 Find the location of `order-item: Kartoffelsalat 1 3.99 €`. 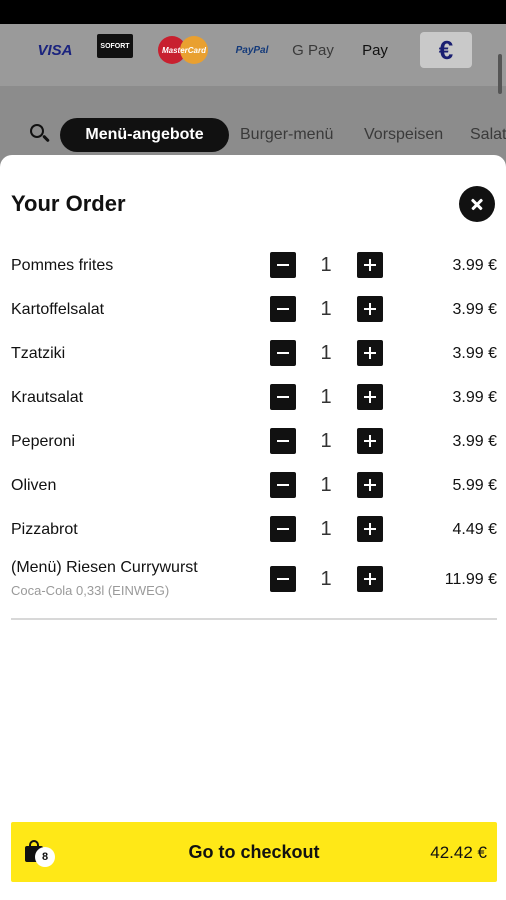

order-item: Kartoffelsalat 1 3.99 € is located at coordinates (253, 309).